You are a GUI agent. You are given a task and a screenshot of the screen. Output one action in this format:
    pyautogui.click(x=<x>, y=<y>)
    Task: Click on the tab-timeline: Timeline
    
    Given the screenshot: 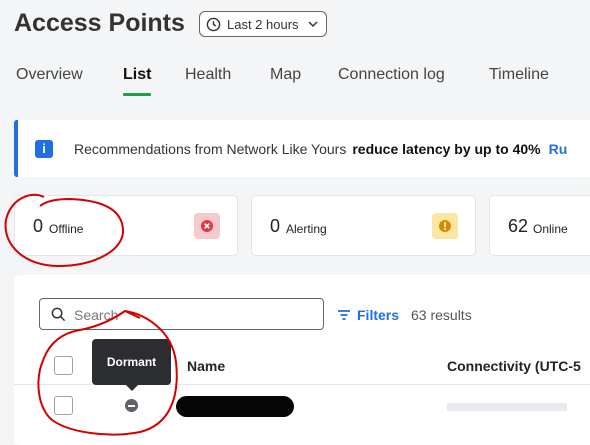 What is the action you would take?
    pyautogui.click(x=519, y=75)
    